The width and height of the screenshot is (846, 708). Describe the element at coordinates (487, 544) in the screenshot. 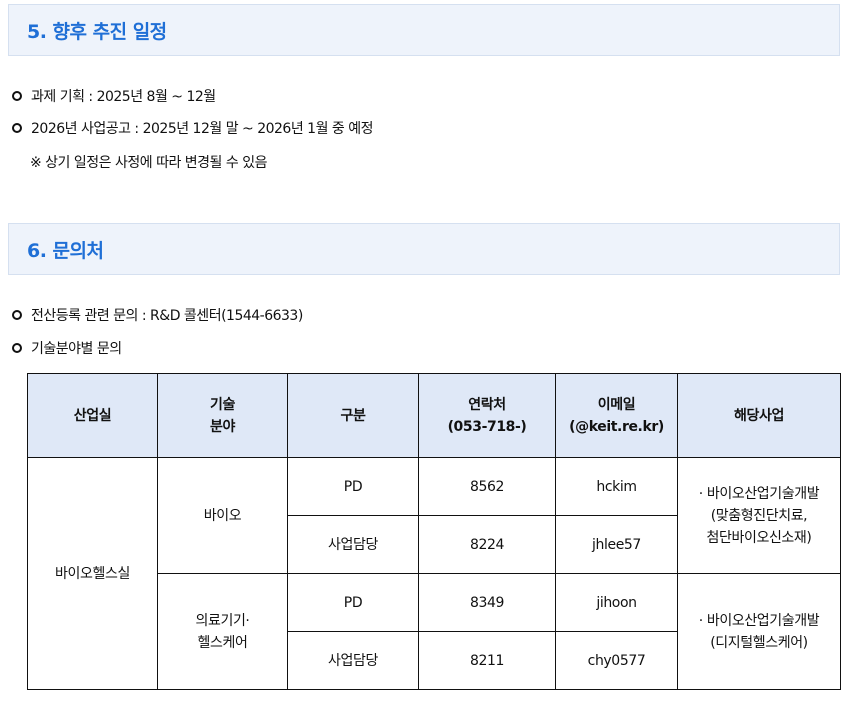

I see `ext-cell: 8224` at that location.